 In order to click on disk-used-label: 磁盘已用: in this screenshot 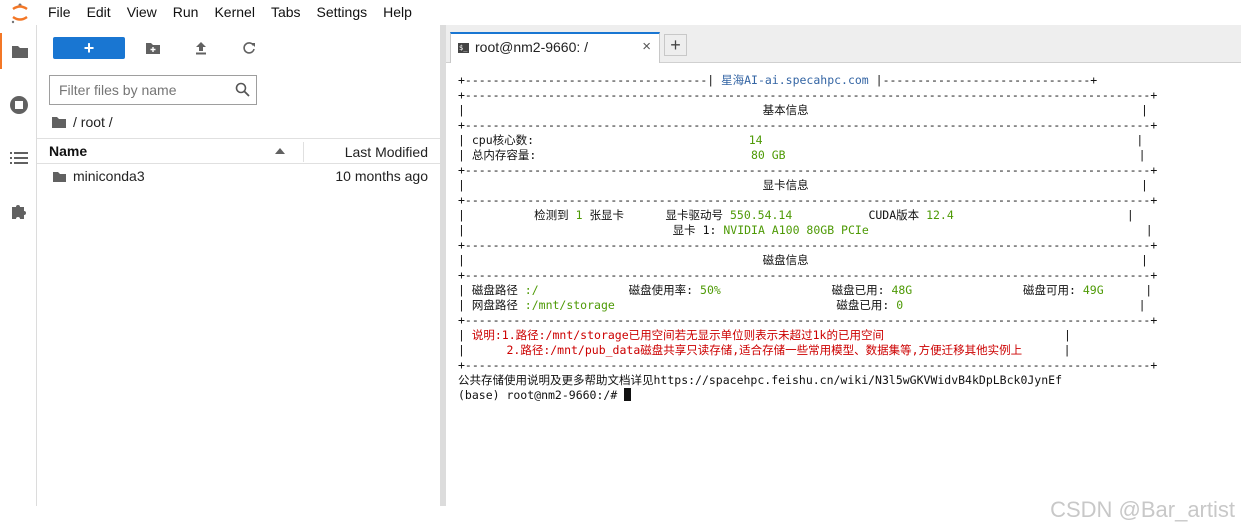, I will do `click(861, 290)`.